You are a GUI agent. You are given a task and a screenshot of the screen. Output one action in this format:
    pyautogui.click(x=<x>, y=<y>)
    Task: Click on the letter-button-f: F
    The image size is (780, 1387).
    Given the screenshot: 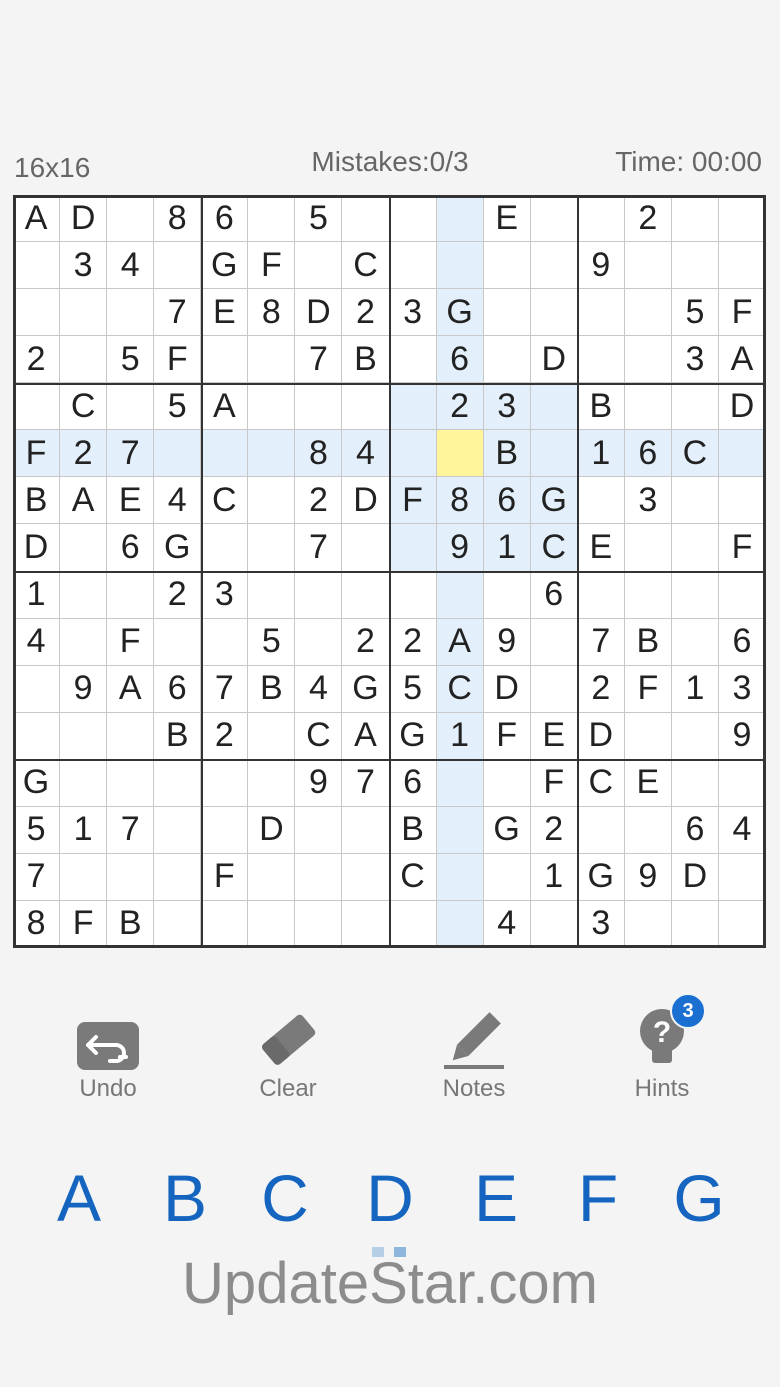 What is the action you would take?
    pyautogui.click(x=598, y=1198)
    